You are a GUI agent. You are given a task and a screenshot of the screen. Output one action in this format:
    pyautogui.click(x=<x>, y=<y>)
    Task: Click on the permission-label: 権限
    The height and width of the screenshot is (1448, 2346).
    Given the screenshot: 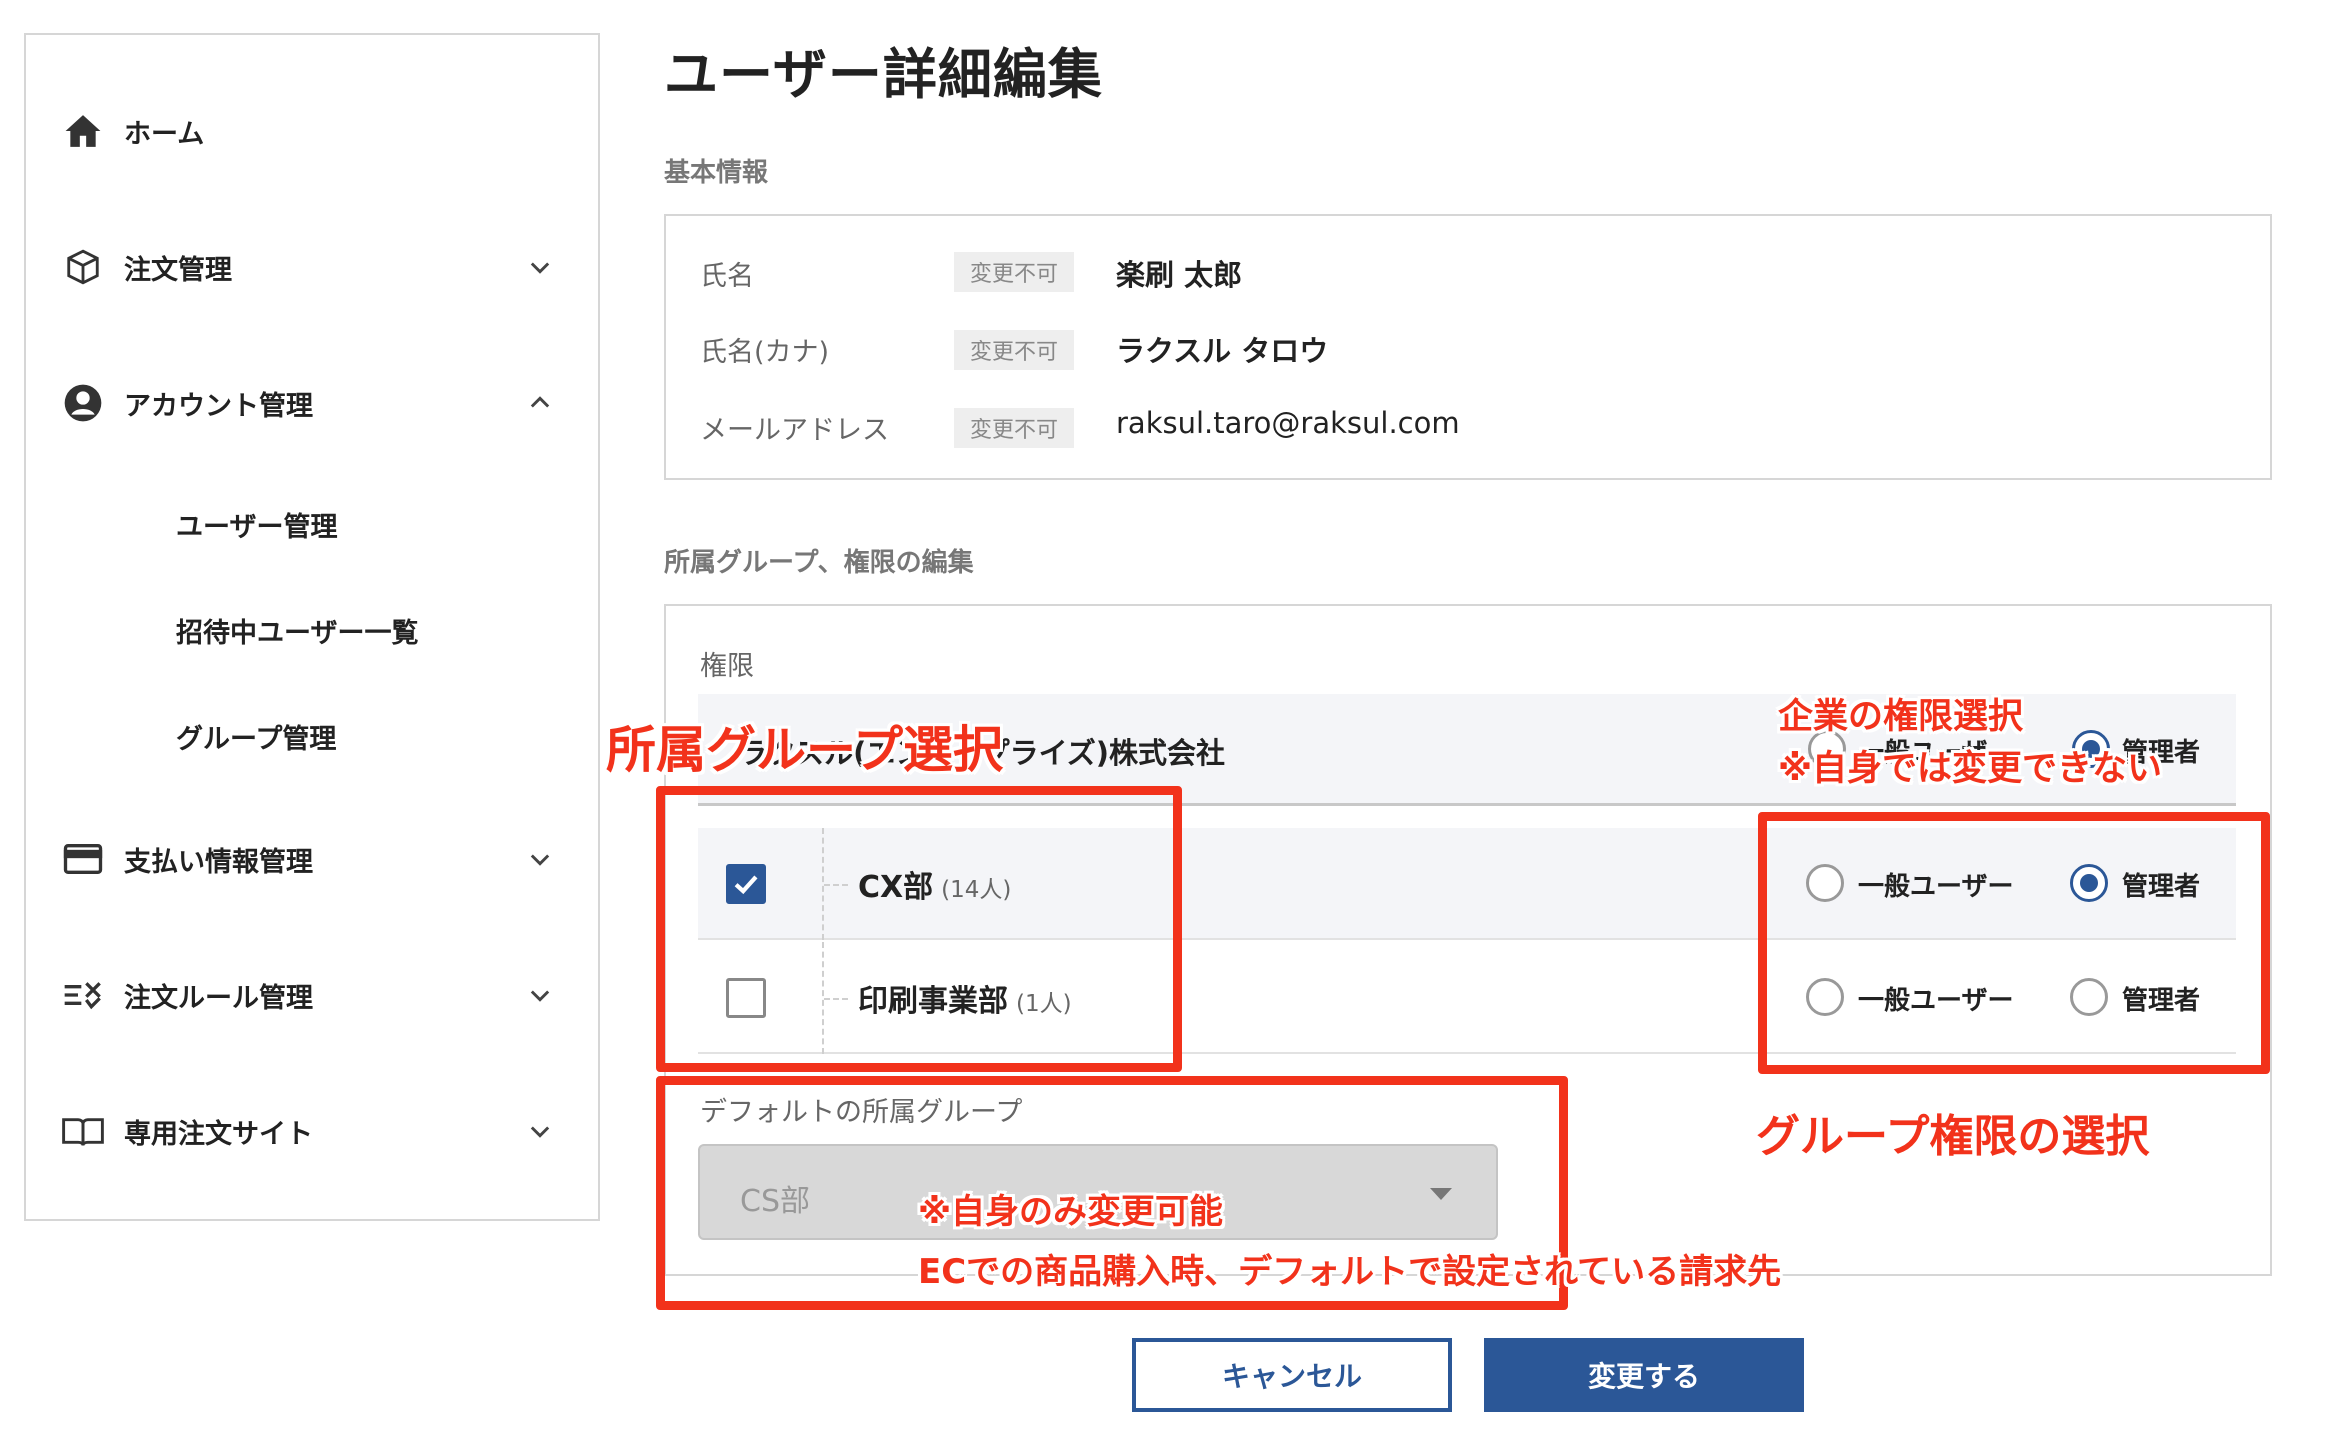 What is the action you would take?
    pyautogui.click(x=727, y=666)
    